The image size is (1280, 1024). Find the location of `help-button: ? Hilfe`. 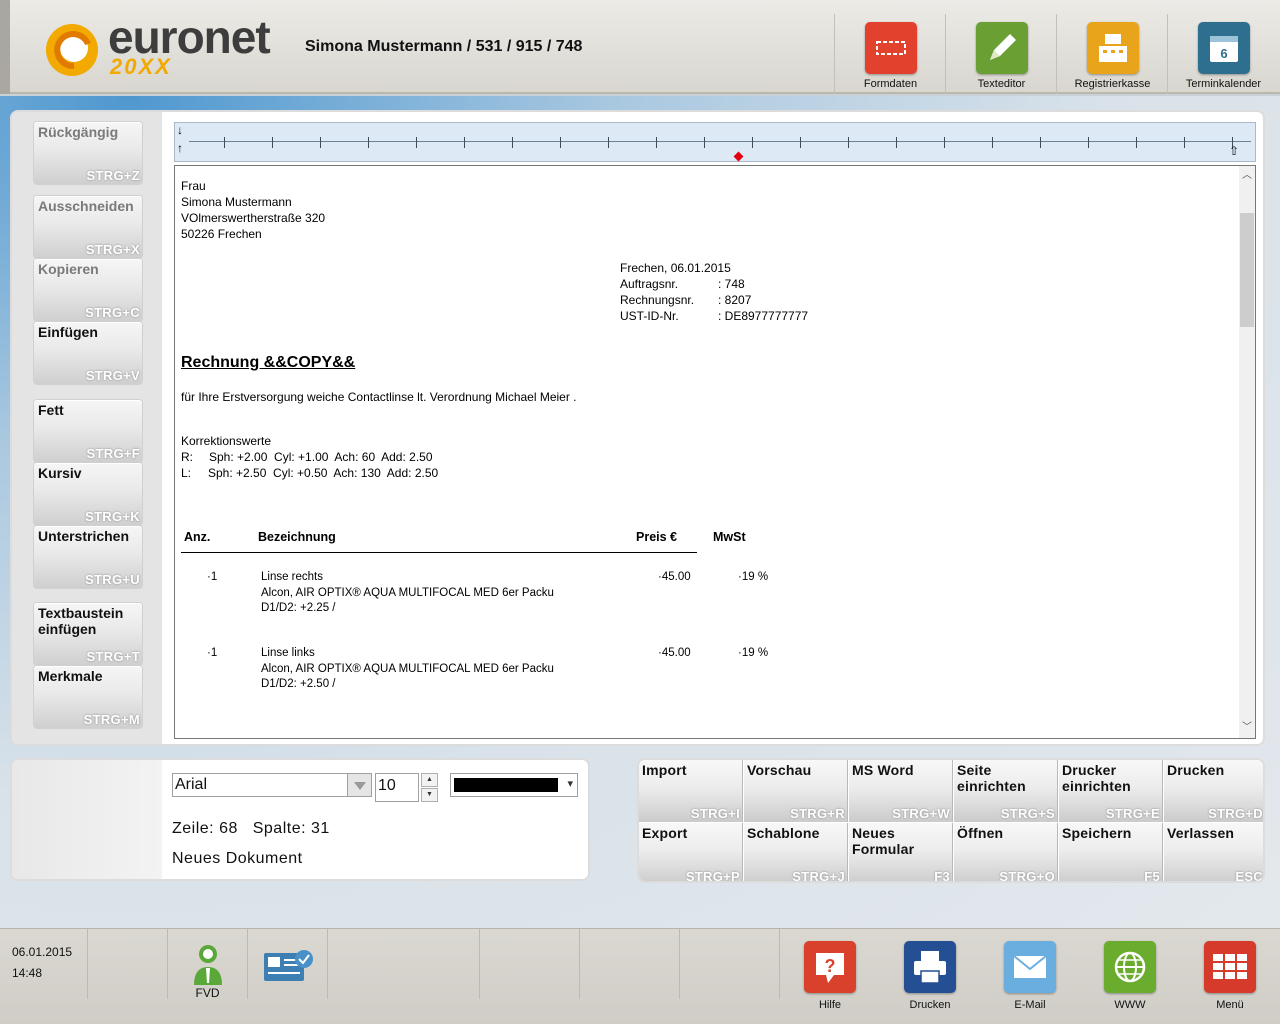

help-button: ? Hilfe is located at coordinates (830, 974).